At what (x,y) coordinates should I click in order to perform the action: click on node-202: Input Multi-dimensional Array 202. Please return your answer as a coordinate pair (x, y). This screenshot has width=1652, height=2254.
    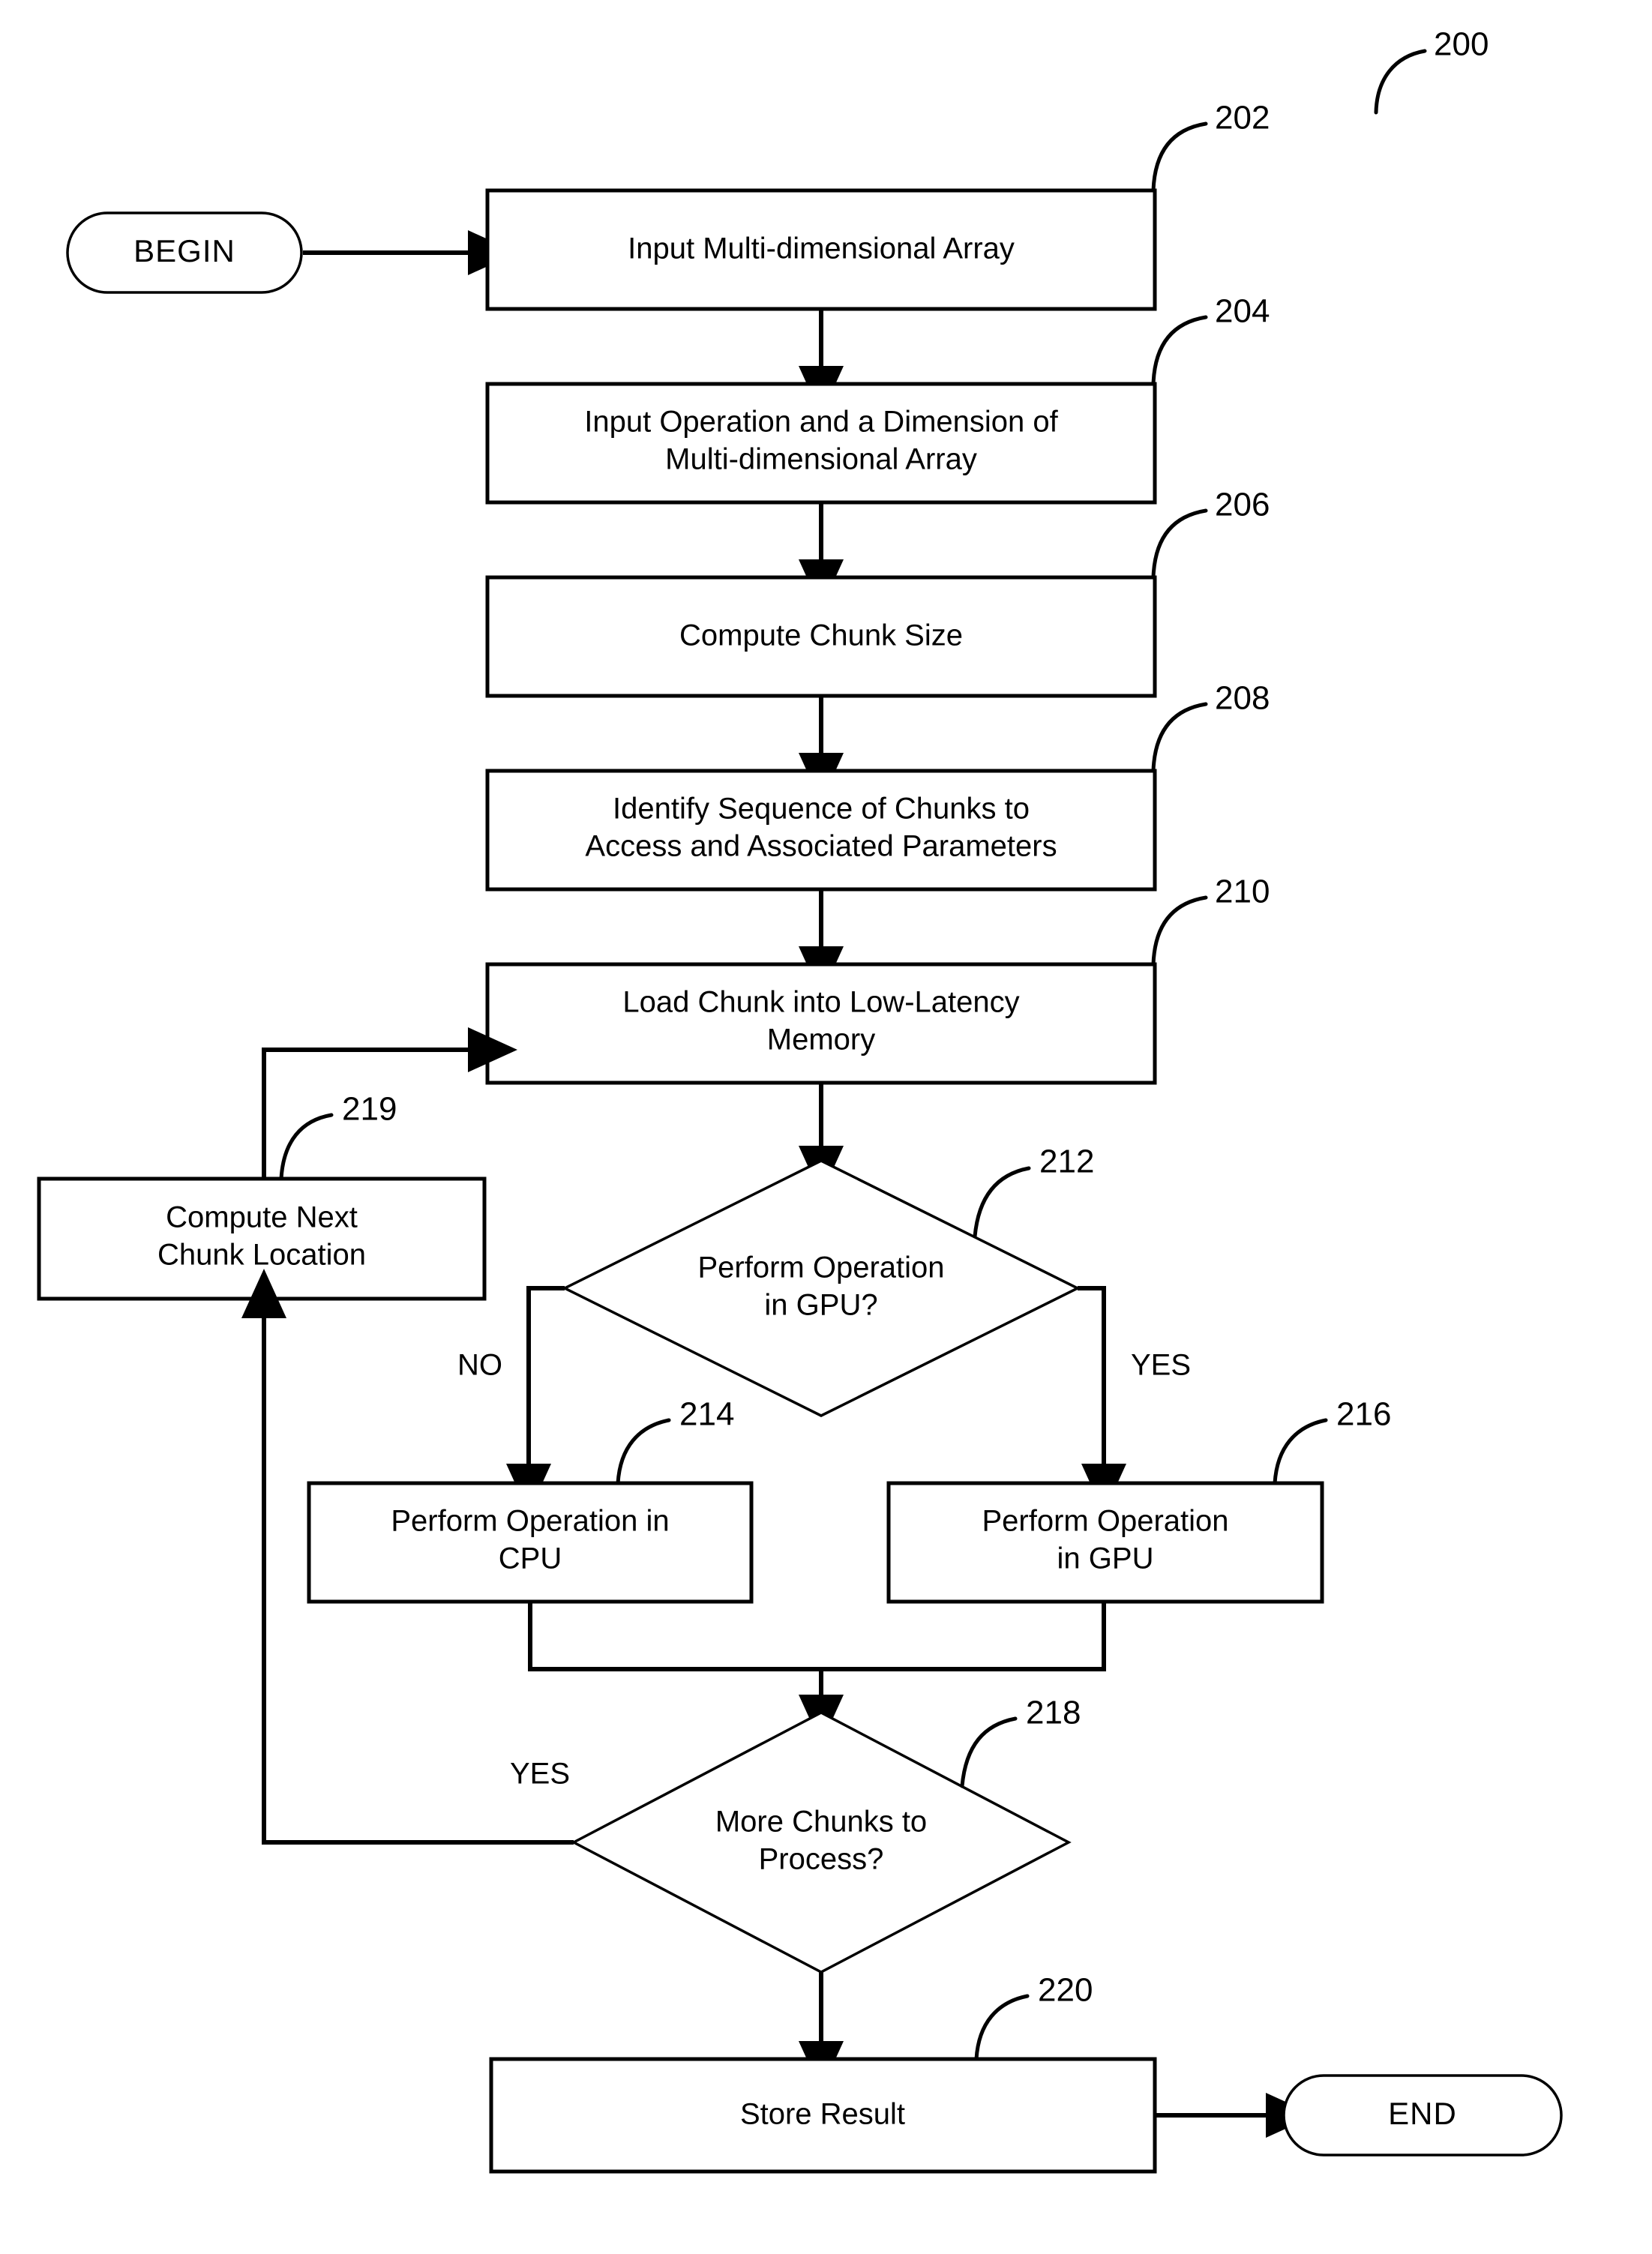
    Looking at the image, I should click on (877, 206).